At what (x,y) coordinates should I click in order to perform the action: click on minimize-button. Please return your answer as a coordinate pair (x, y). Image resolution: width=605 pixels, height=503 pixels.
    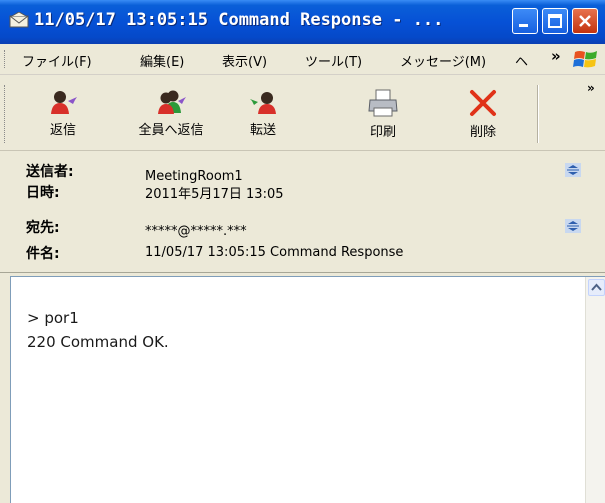
    Looking at the image, I should click on (525, 21).